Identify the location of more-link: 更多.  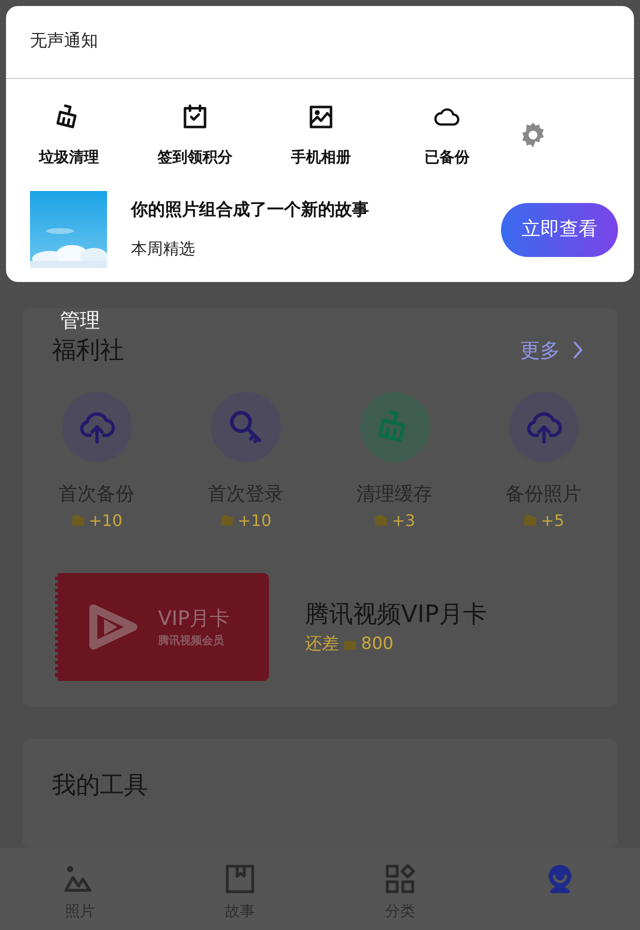
(554, 350).